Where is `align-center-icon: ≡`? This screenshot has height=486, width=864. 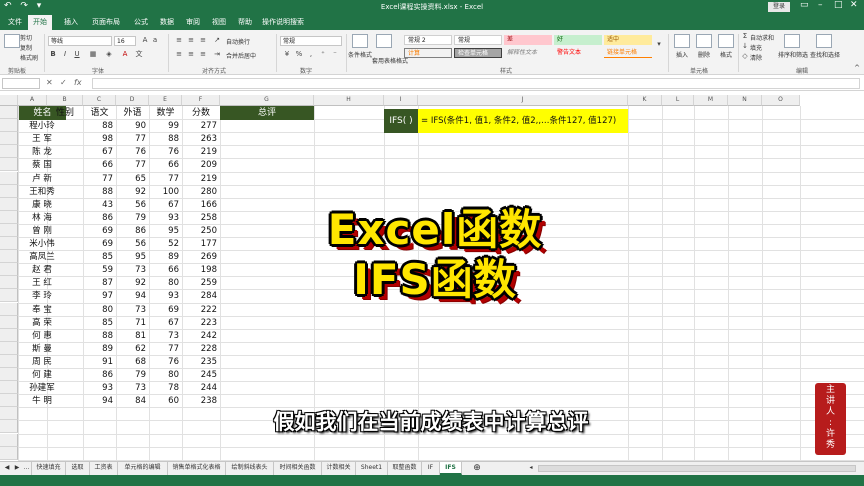
align-center-icon: ≡ is located at coordinates (191, 54).